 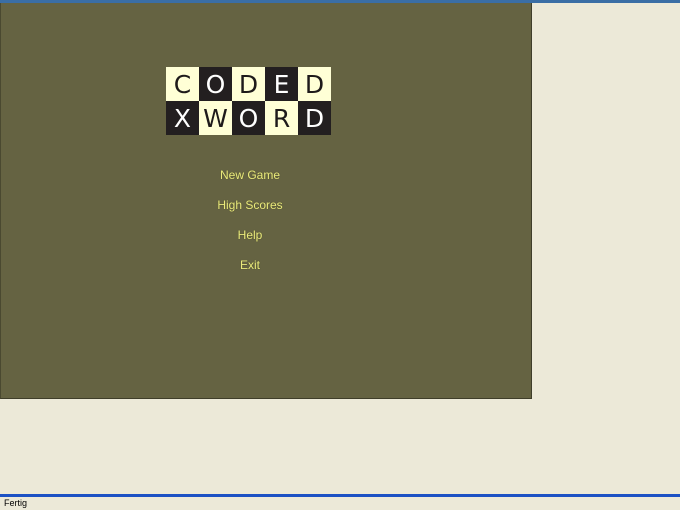 I want to click on logo-tile: X, so click(x=182, y=118).